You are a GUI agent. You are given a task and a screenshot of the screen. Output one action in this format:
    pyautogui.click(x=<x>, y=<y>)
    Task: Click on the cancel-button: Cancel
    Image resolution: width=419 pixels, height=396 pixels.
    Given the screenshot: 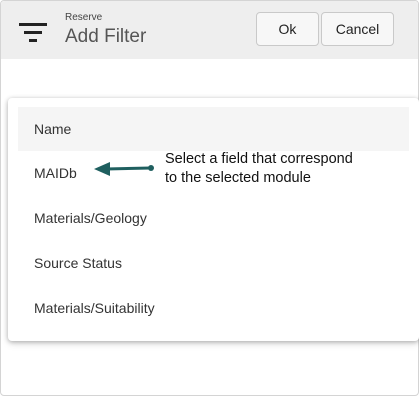 What is the action you would take?
    pyautogui.click(x=357, y=29)
    